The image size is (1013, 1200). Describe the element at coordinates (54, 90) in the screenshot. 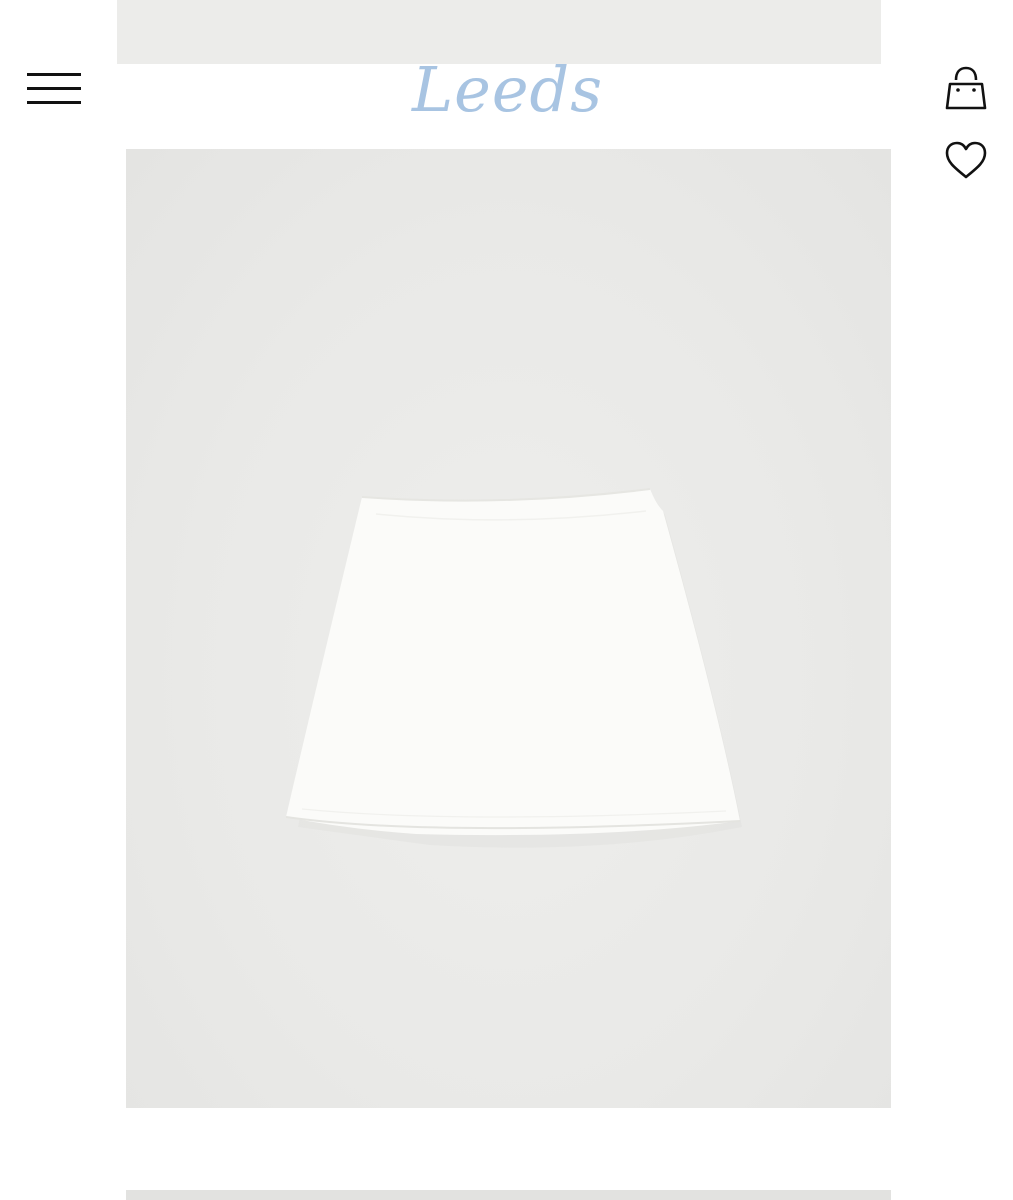

I see `menu-button` at that location.